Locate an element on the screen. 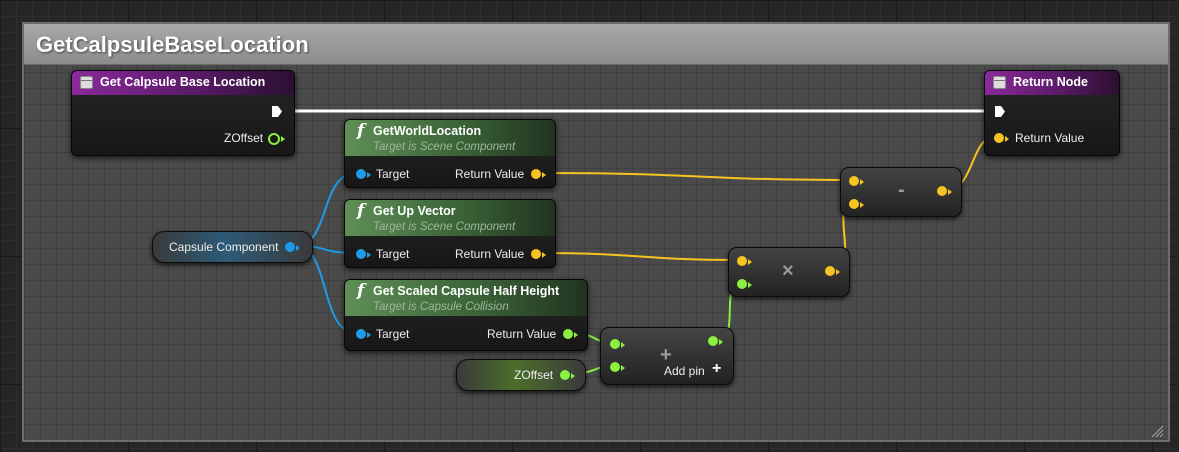 The image size is (1179, 452). comment-header: GetCalpsuleBaseLocation is located at coordinates (596, 44).